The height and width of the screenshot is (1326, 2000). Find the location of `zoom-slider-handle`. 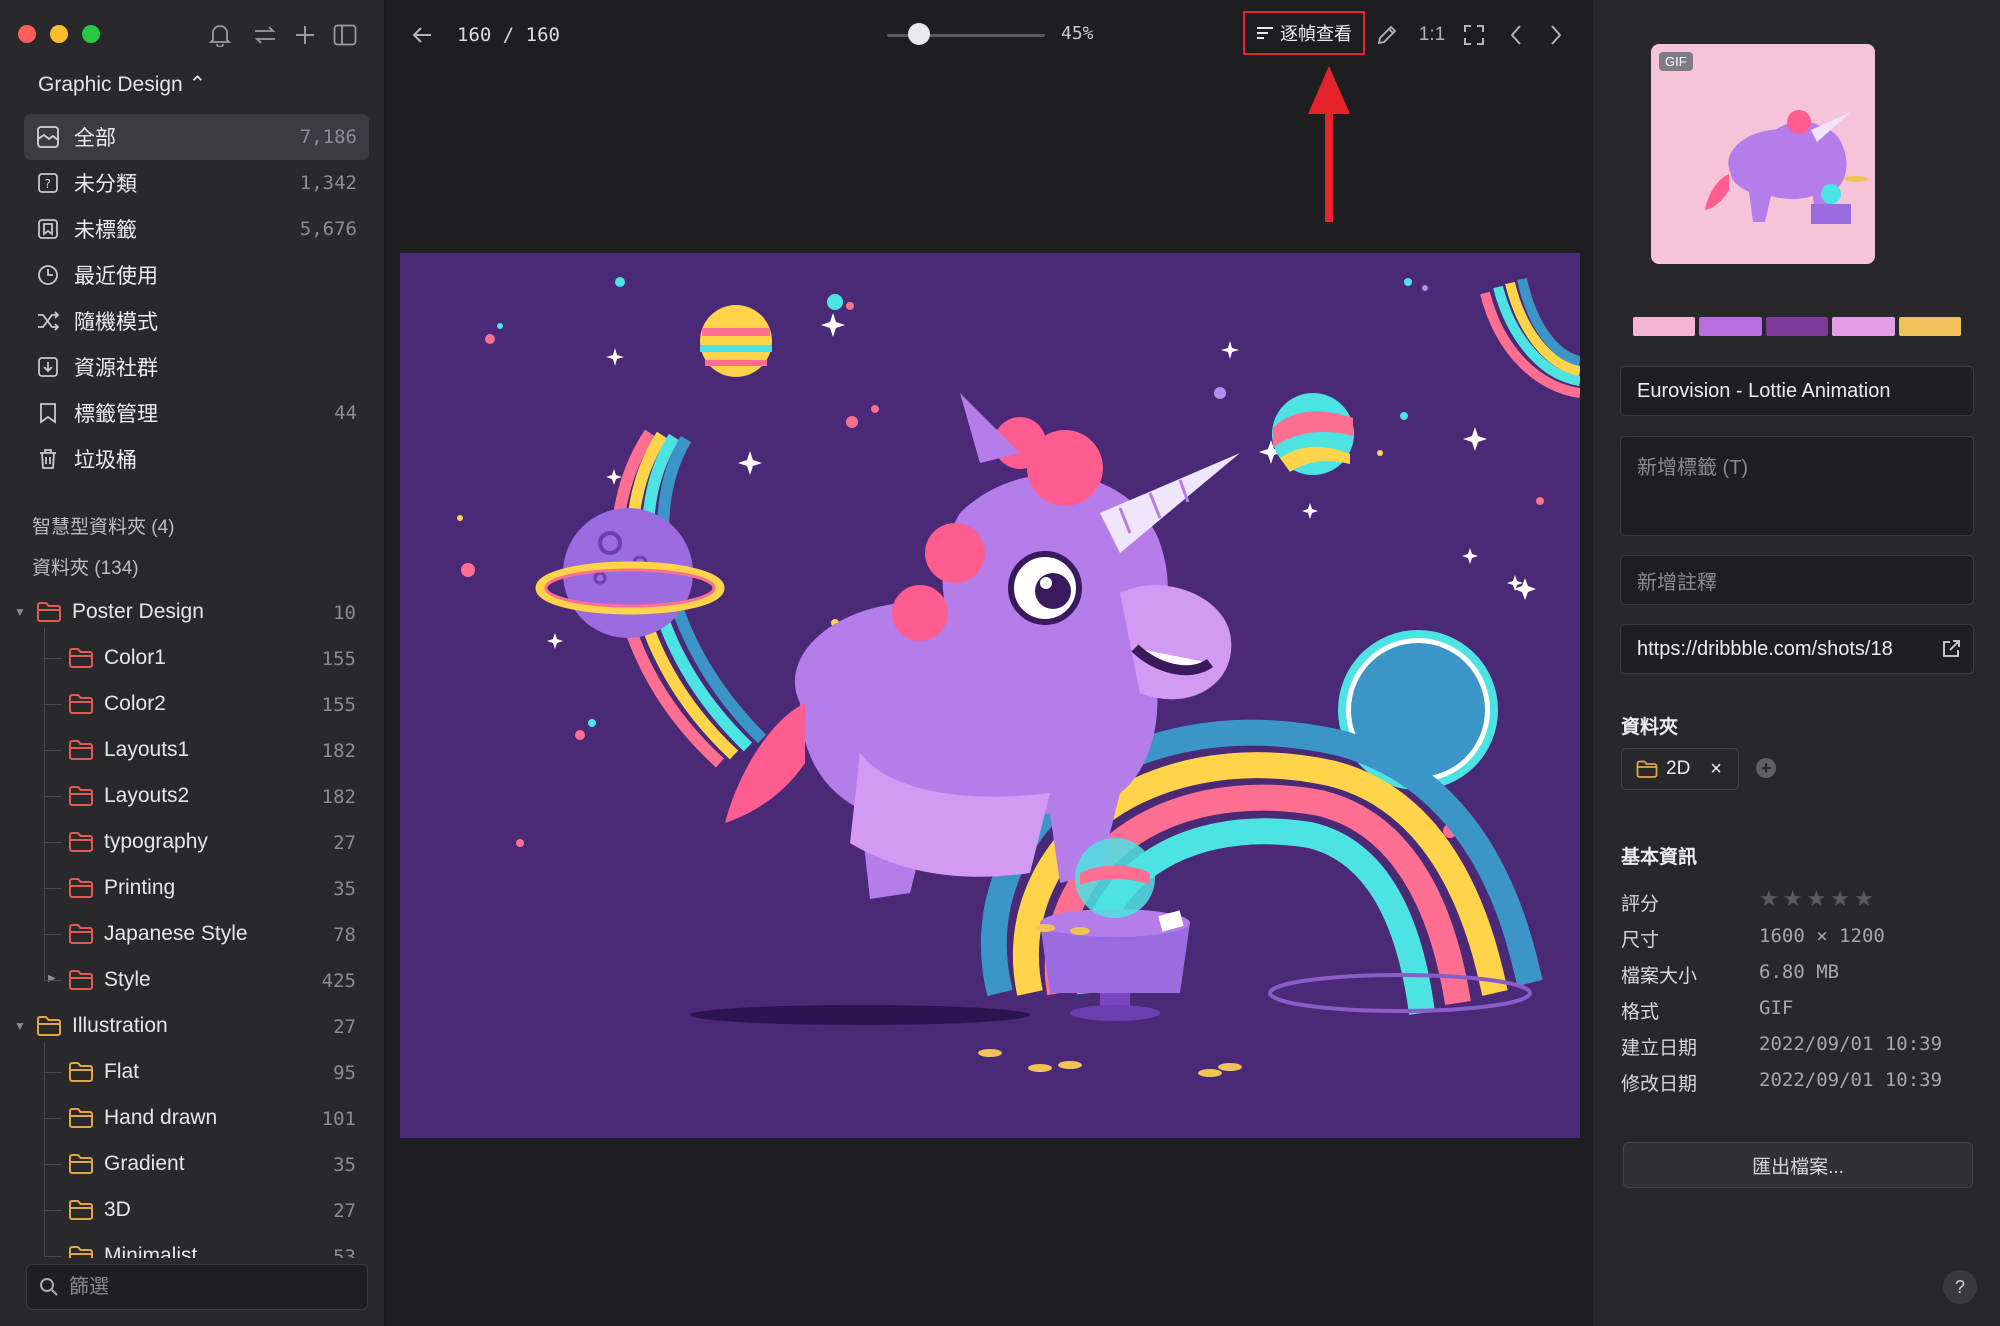

zoom-slider-handle is located at coordinates (918, 34).